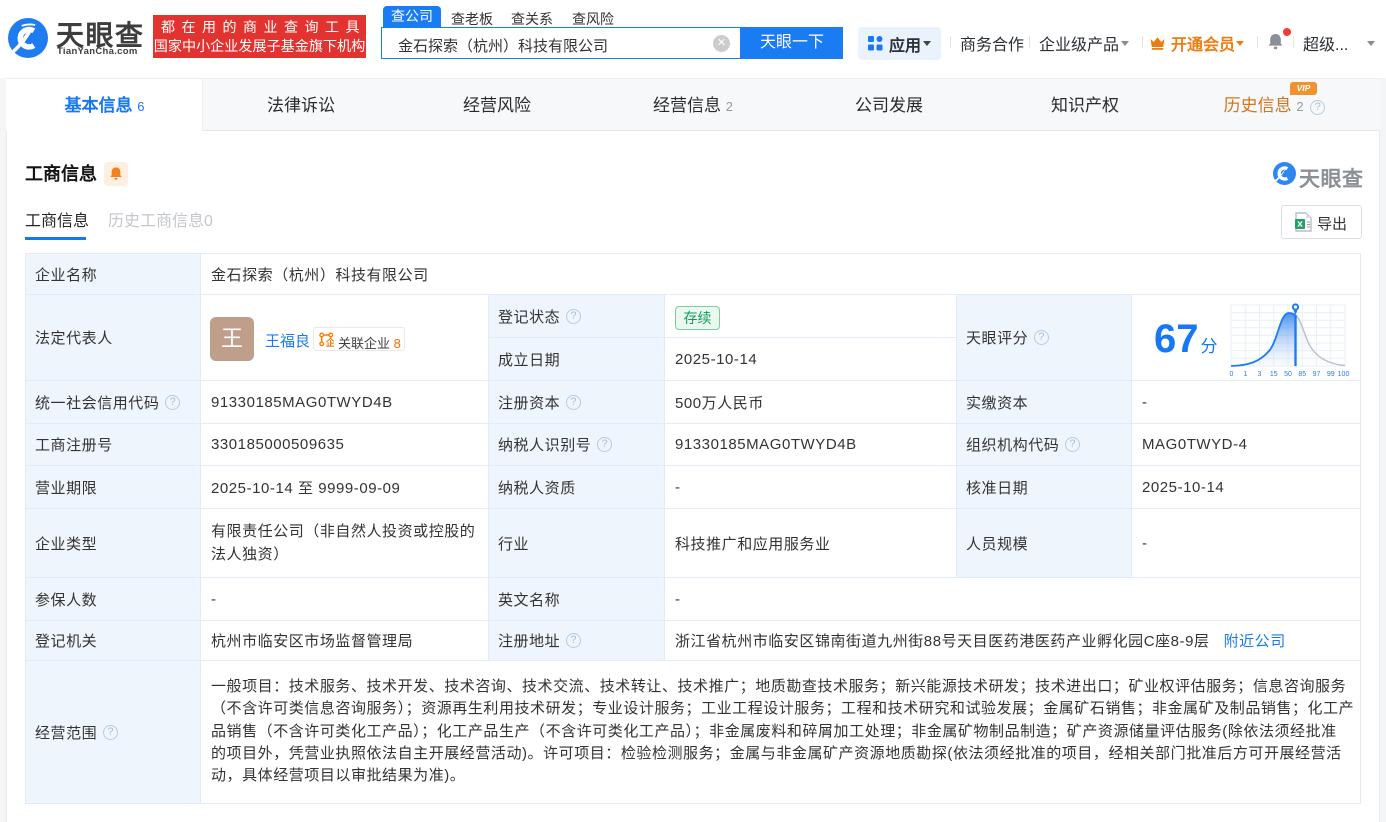 Image resolution: width=1386 pixels, height=822 pixels. Describe the element at coordinates (1274, 374) in the screenshot. I see `svg-text: 15` at that location.